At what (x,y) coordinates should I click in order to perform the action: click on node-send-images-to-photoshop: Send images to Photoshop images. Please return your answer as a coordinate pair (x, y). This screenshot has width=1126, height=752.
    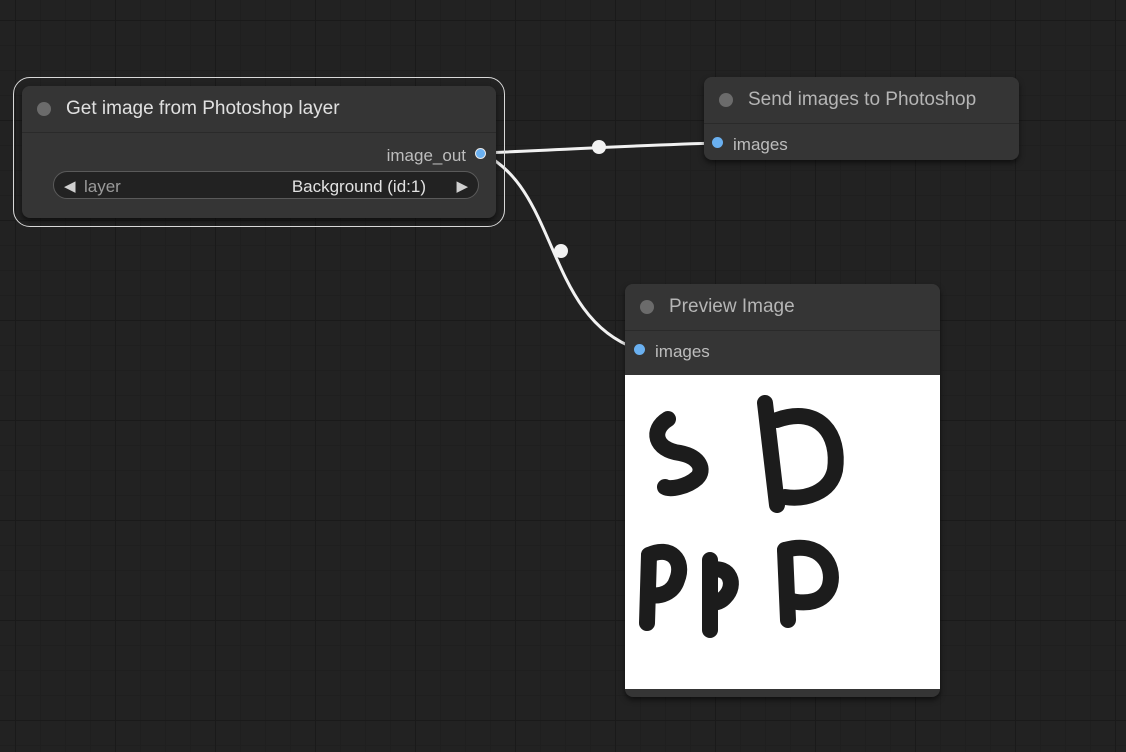
    Looking at the image, I should click on (861, 118).